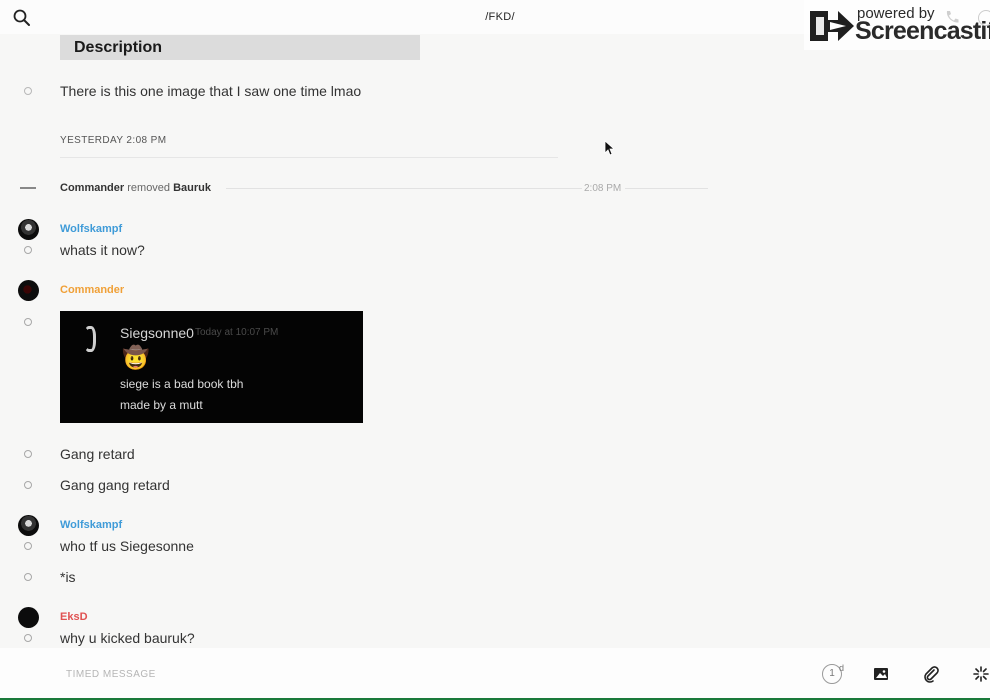  Describe the element at coordinates (416, 674) in the screenshot. I see `message-input` at that location.